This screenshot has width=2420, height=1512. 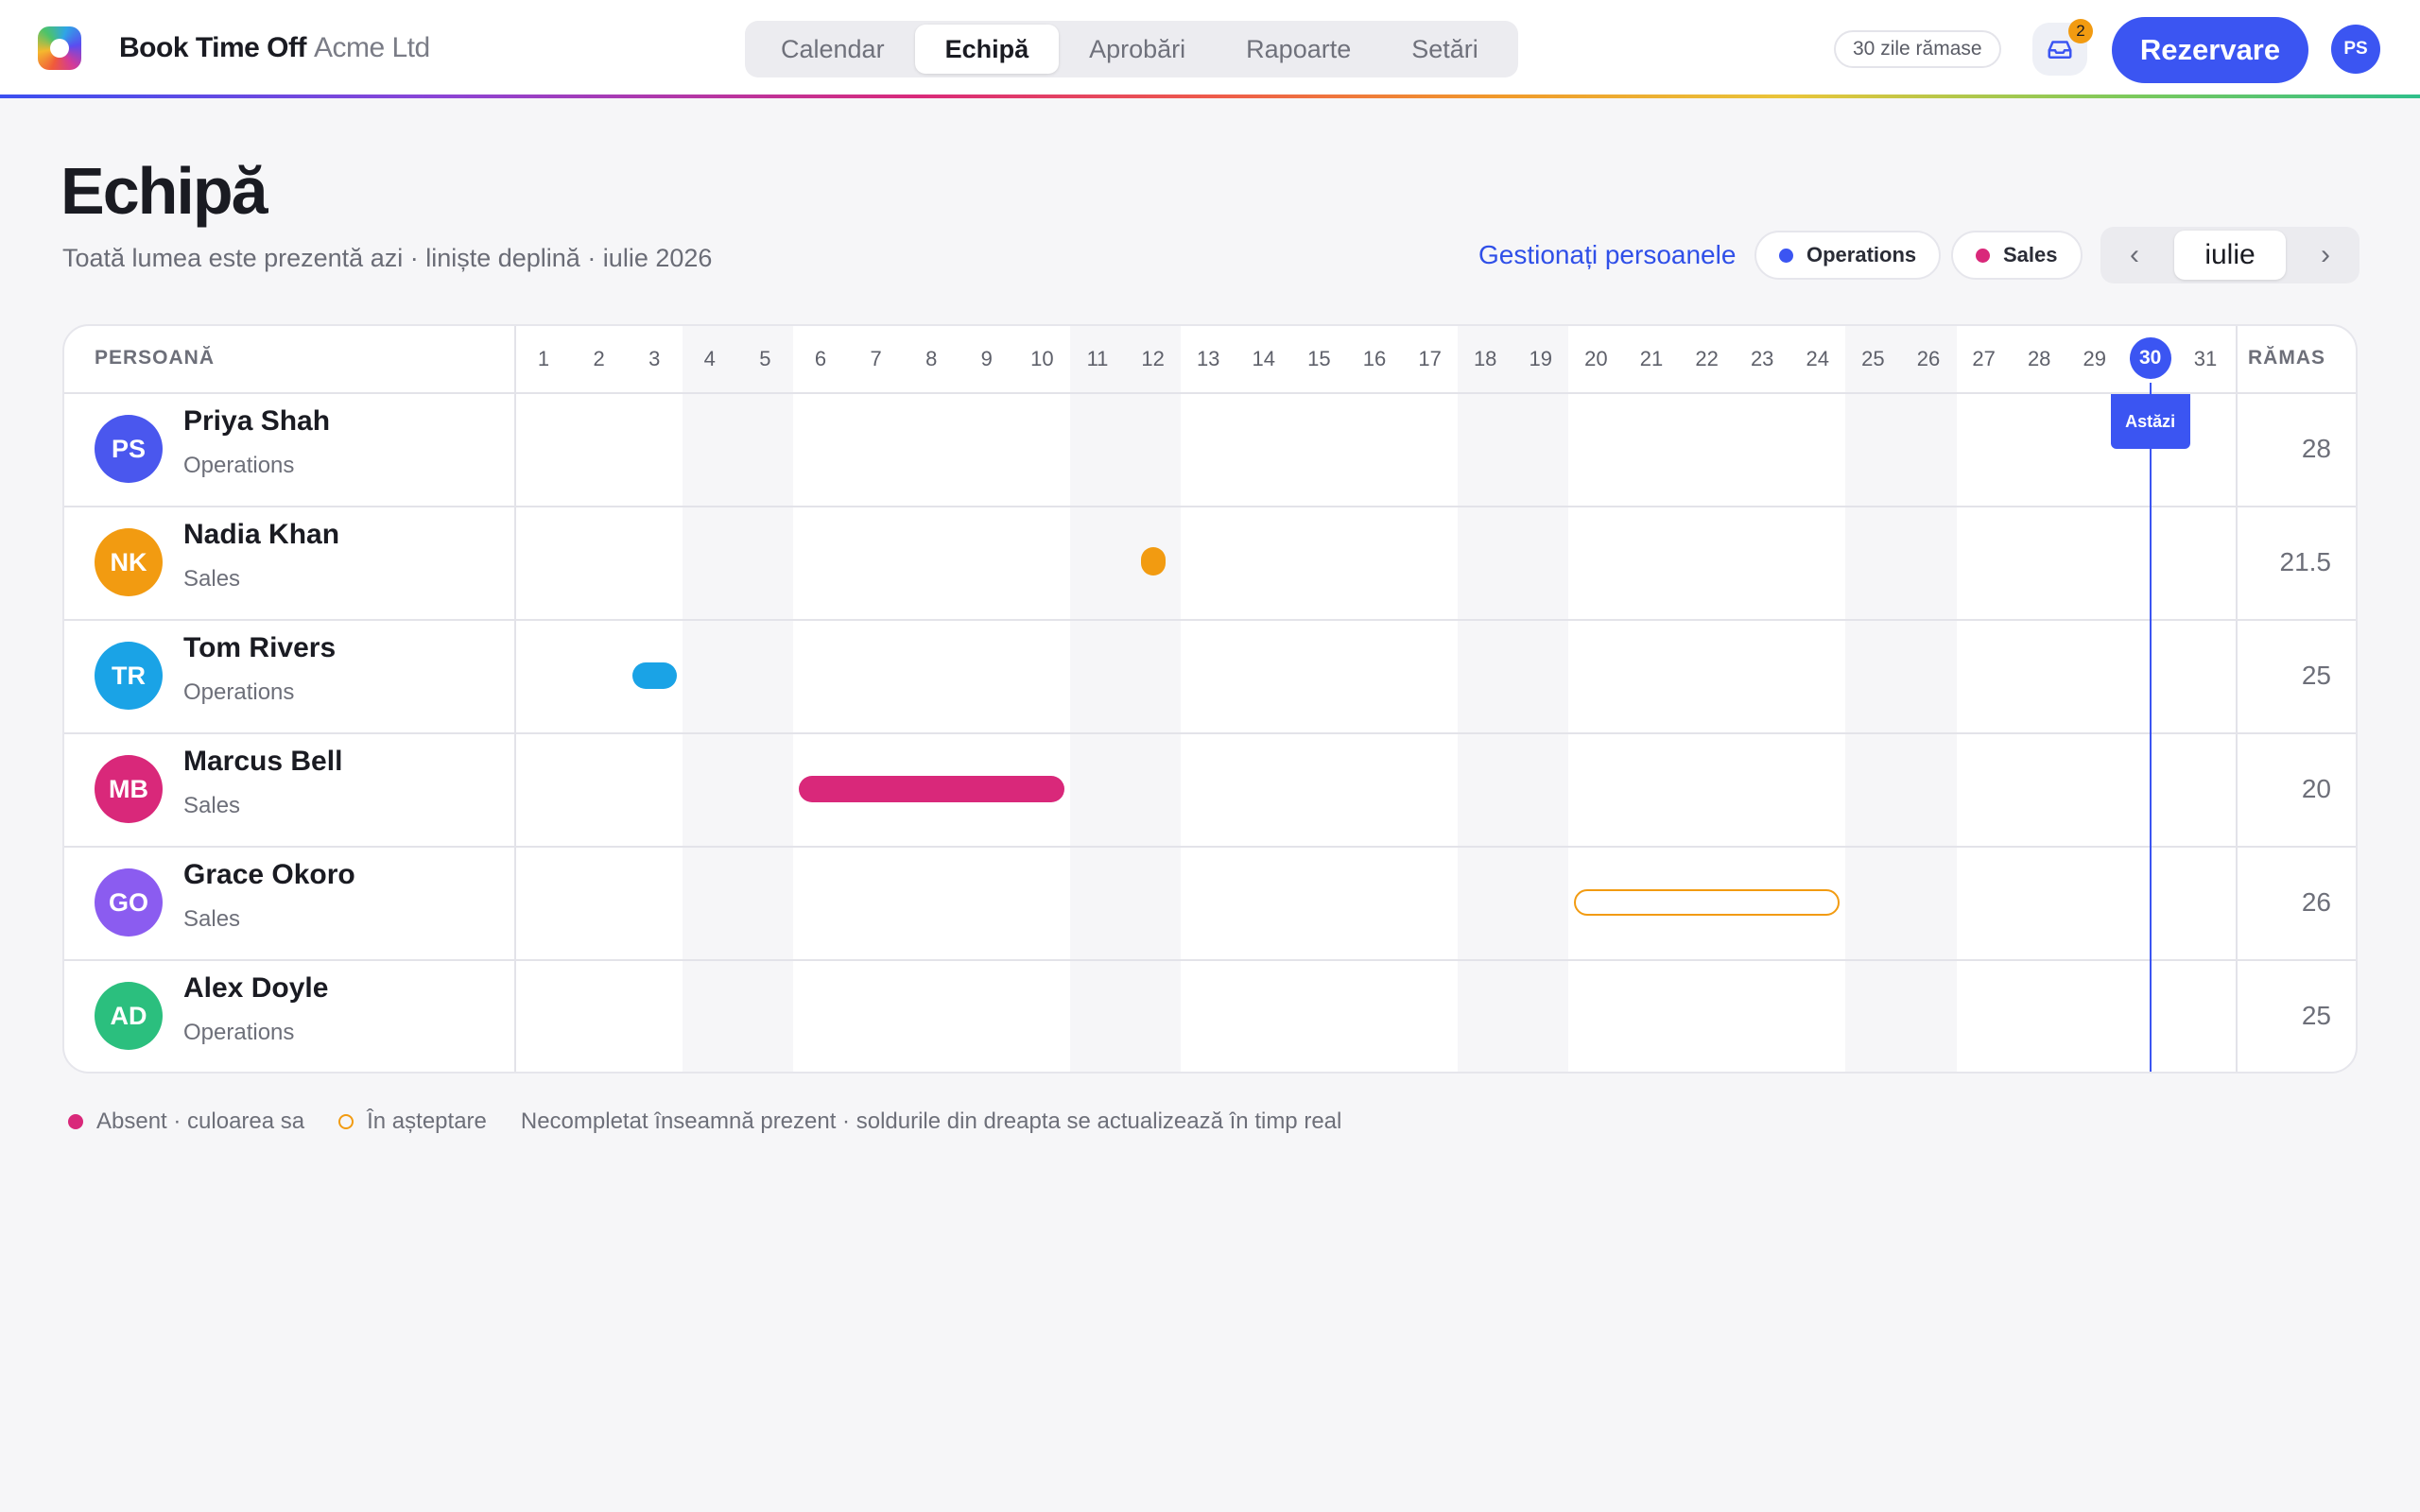 What do you see at coordinates (1485, 358) in the screenshot?
I see `day-header: 18` at bounding box center [1485, 358].